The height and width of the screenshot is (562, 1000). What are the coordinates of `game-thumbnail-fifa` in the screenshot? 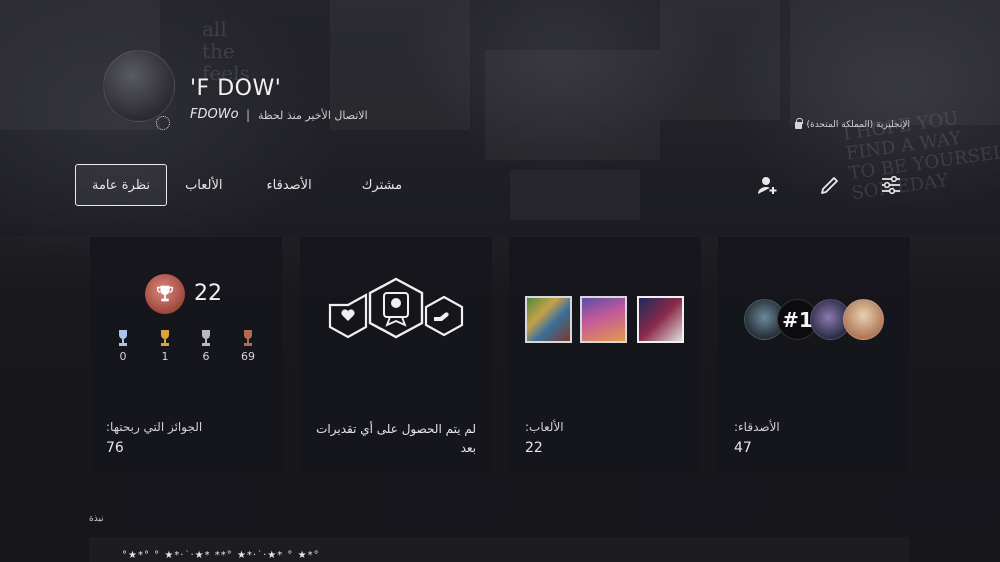 It's located at (660, 319).